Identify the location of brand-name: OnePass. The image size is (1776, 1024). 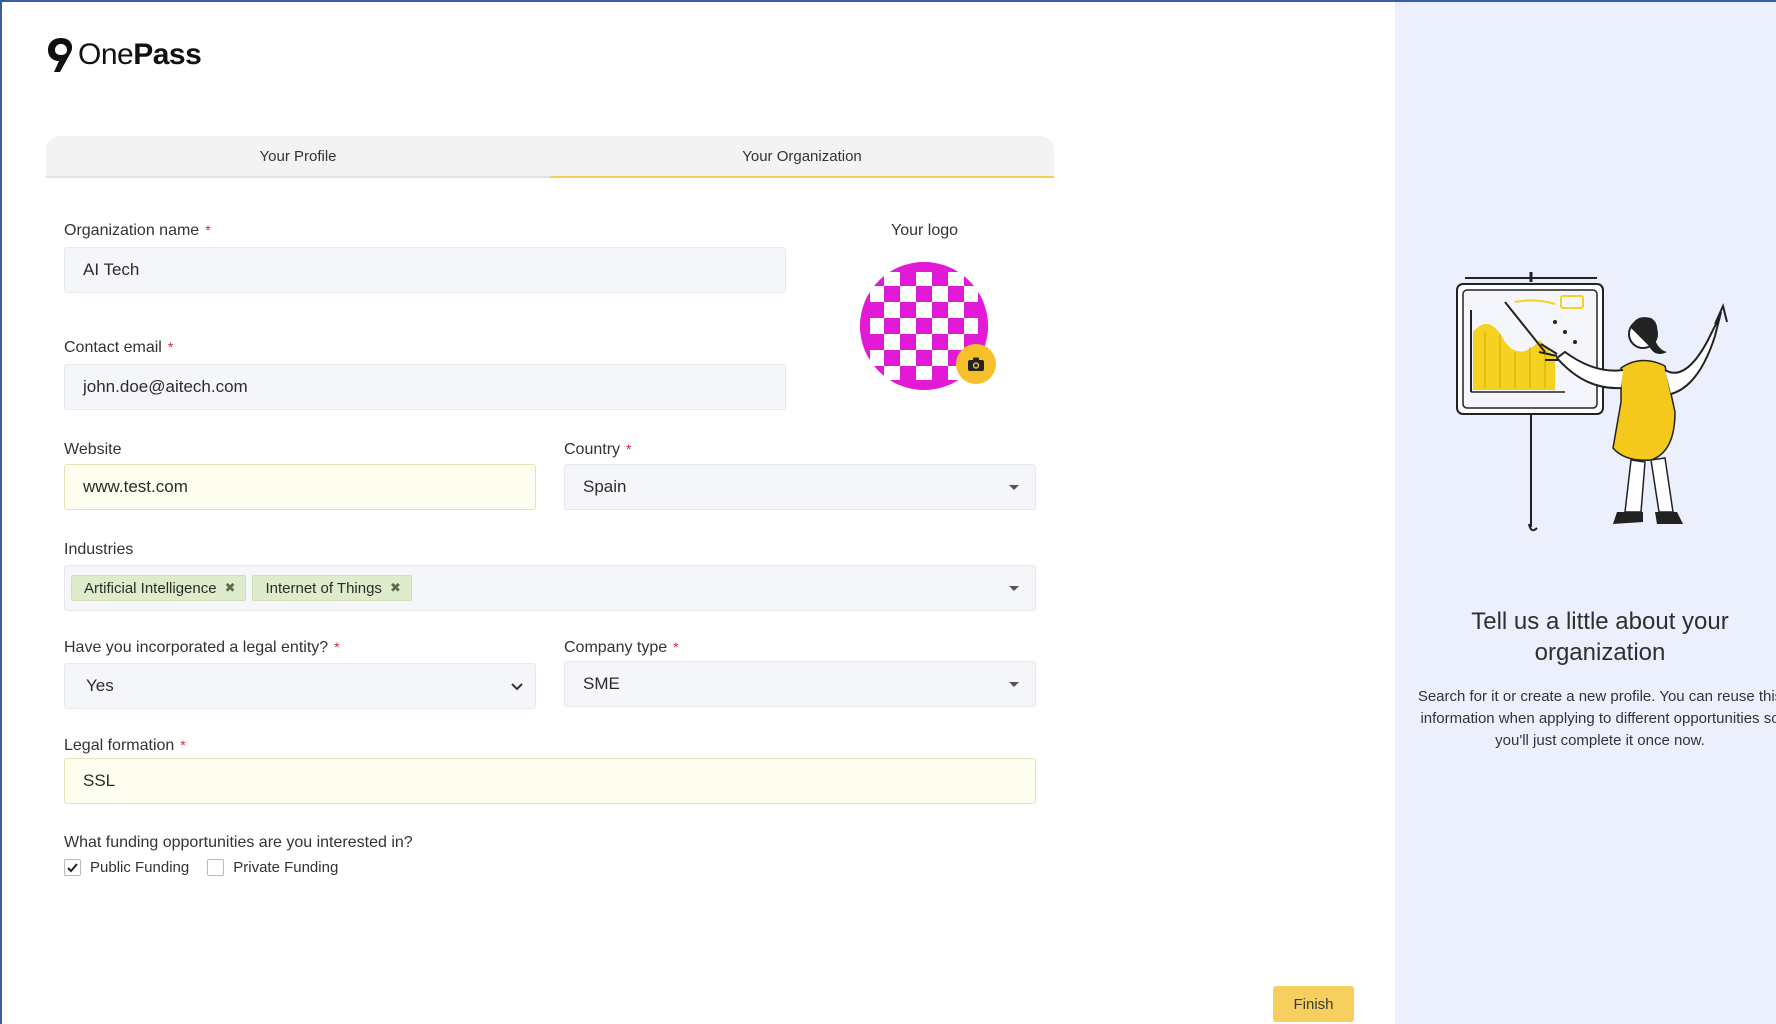
(140, 54).